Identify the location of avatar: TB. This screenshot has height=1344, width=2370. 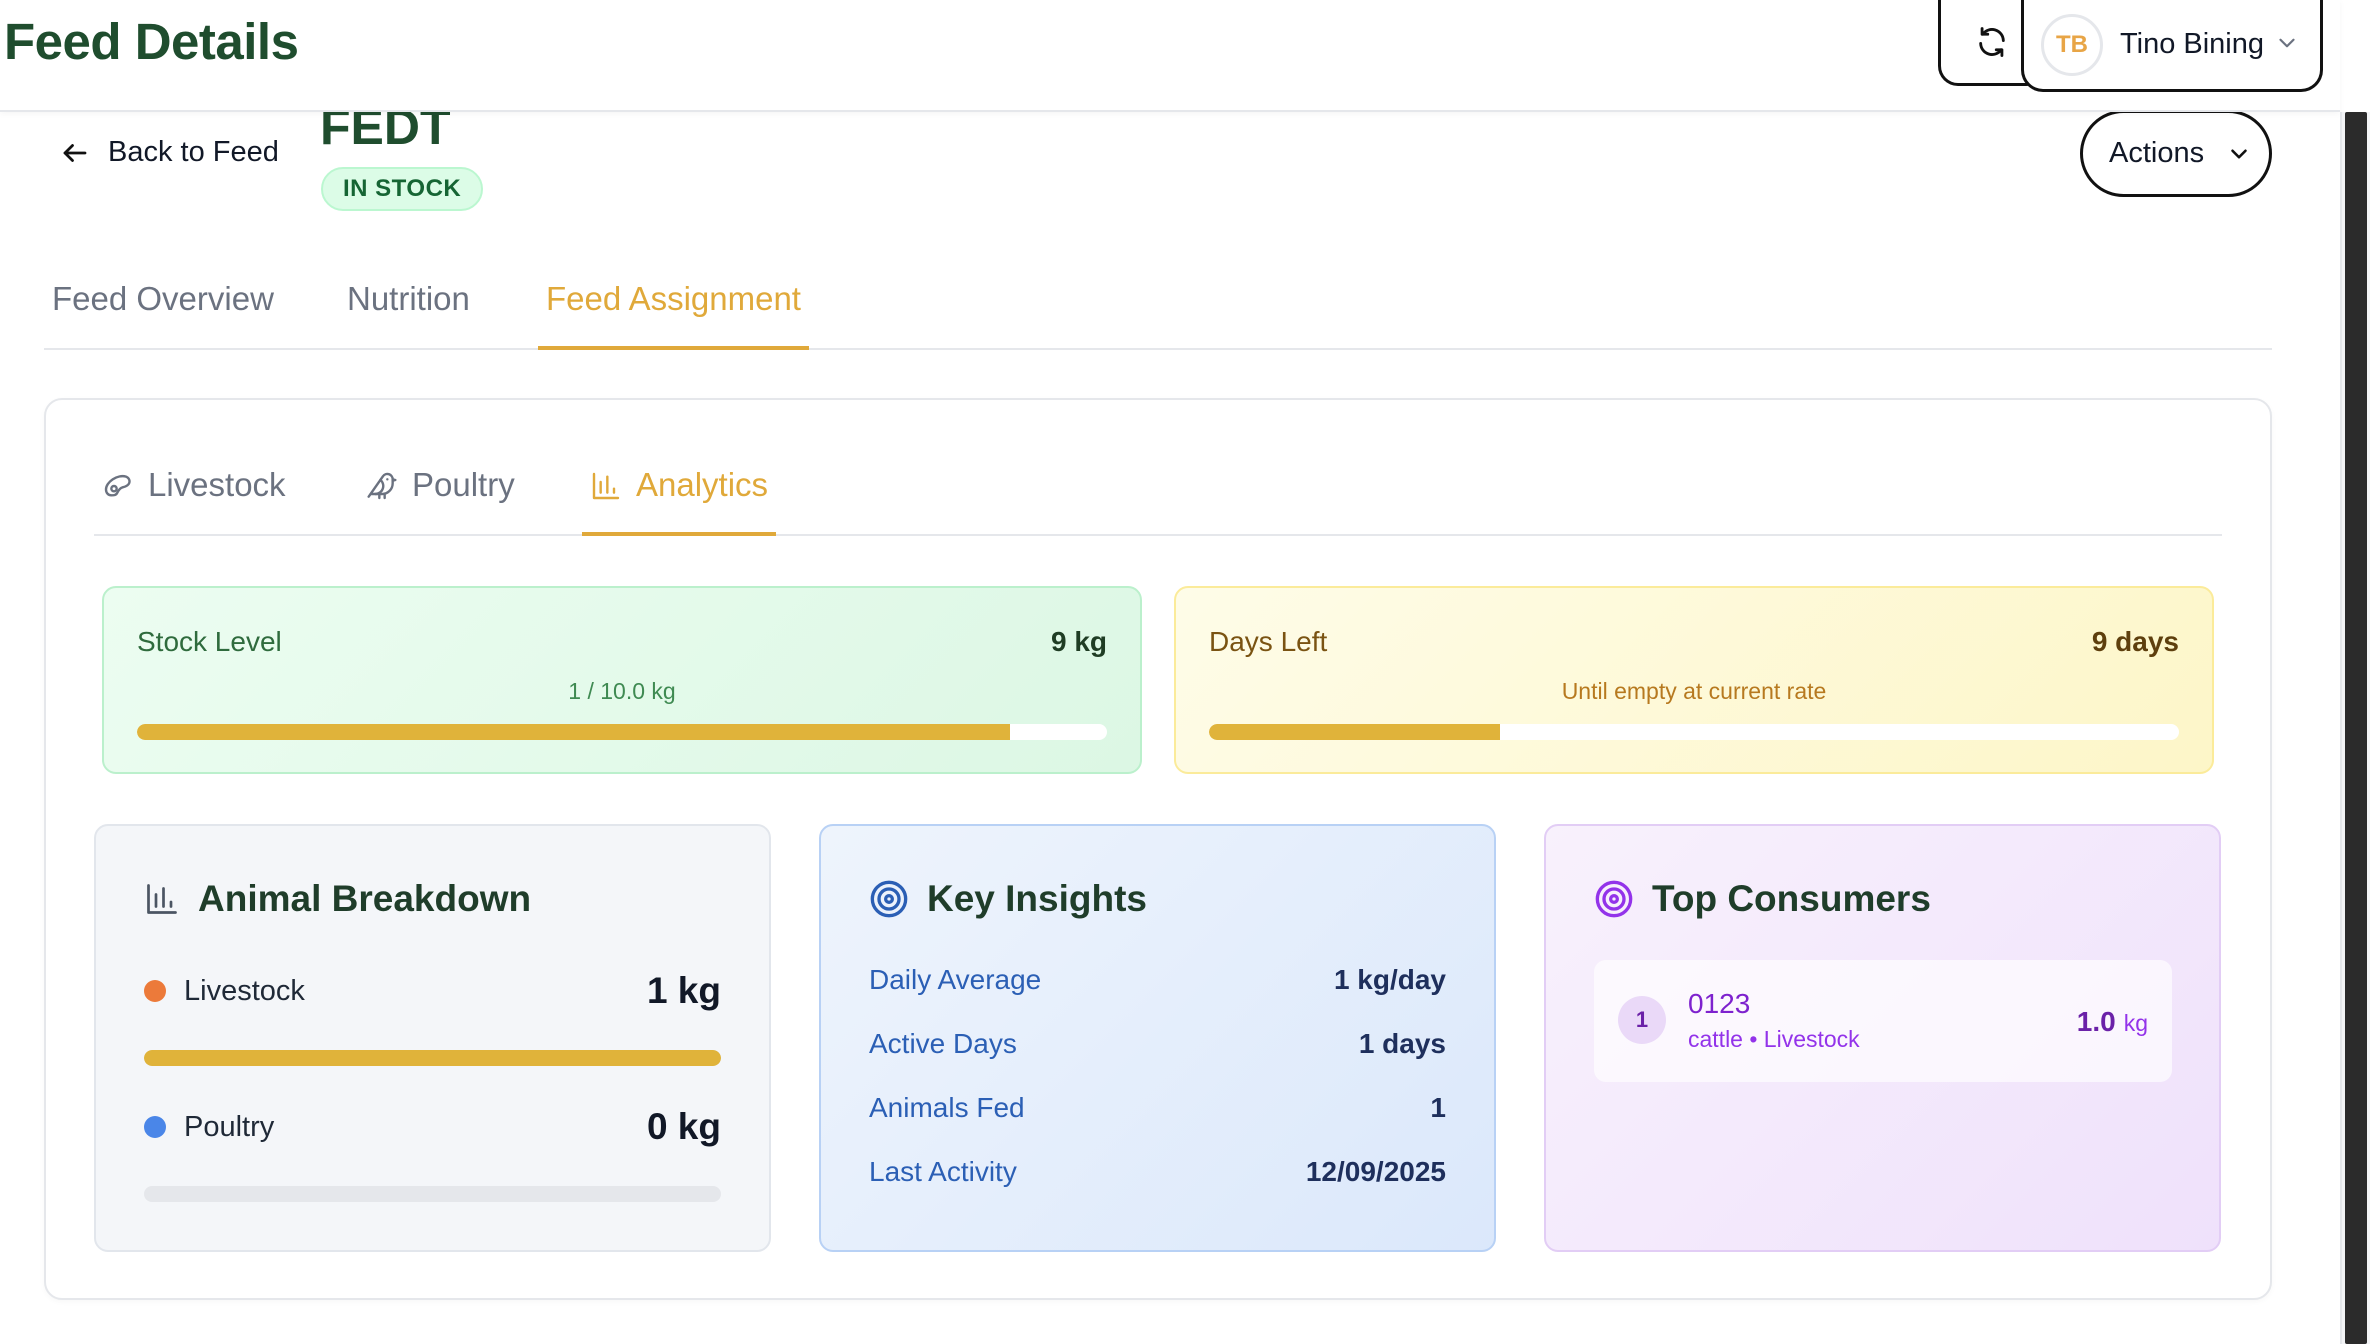
(2072, 44).